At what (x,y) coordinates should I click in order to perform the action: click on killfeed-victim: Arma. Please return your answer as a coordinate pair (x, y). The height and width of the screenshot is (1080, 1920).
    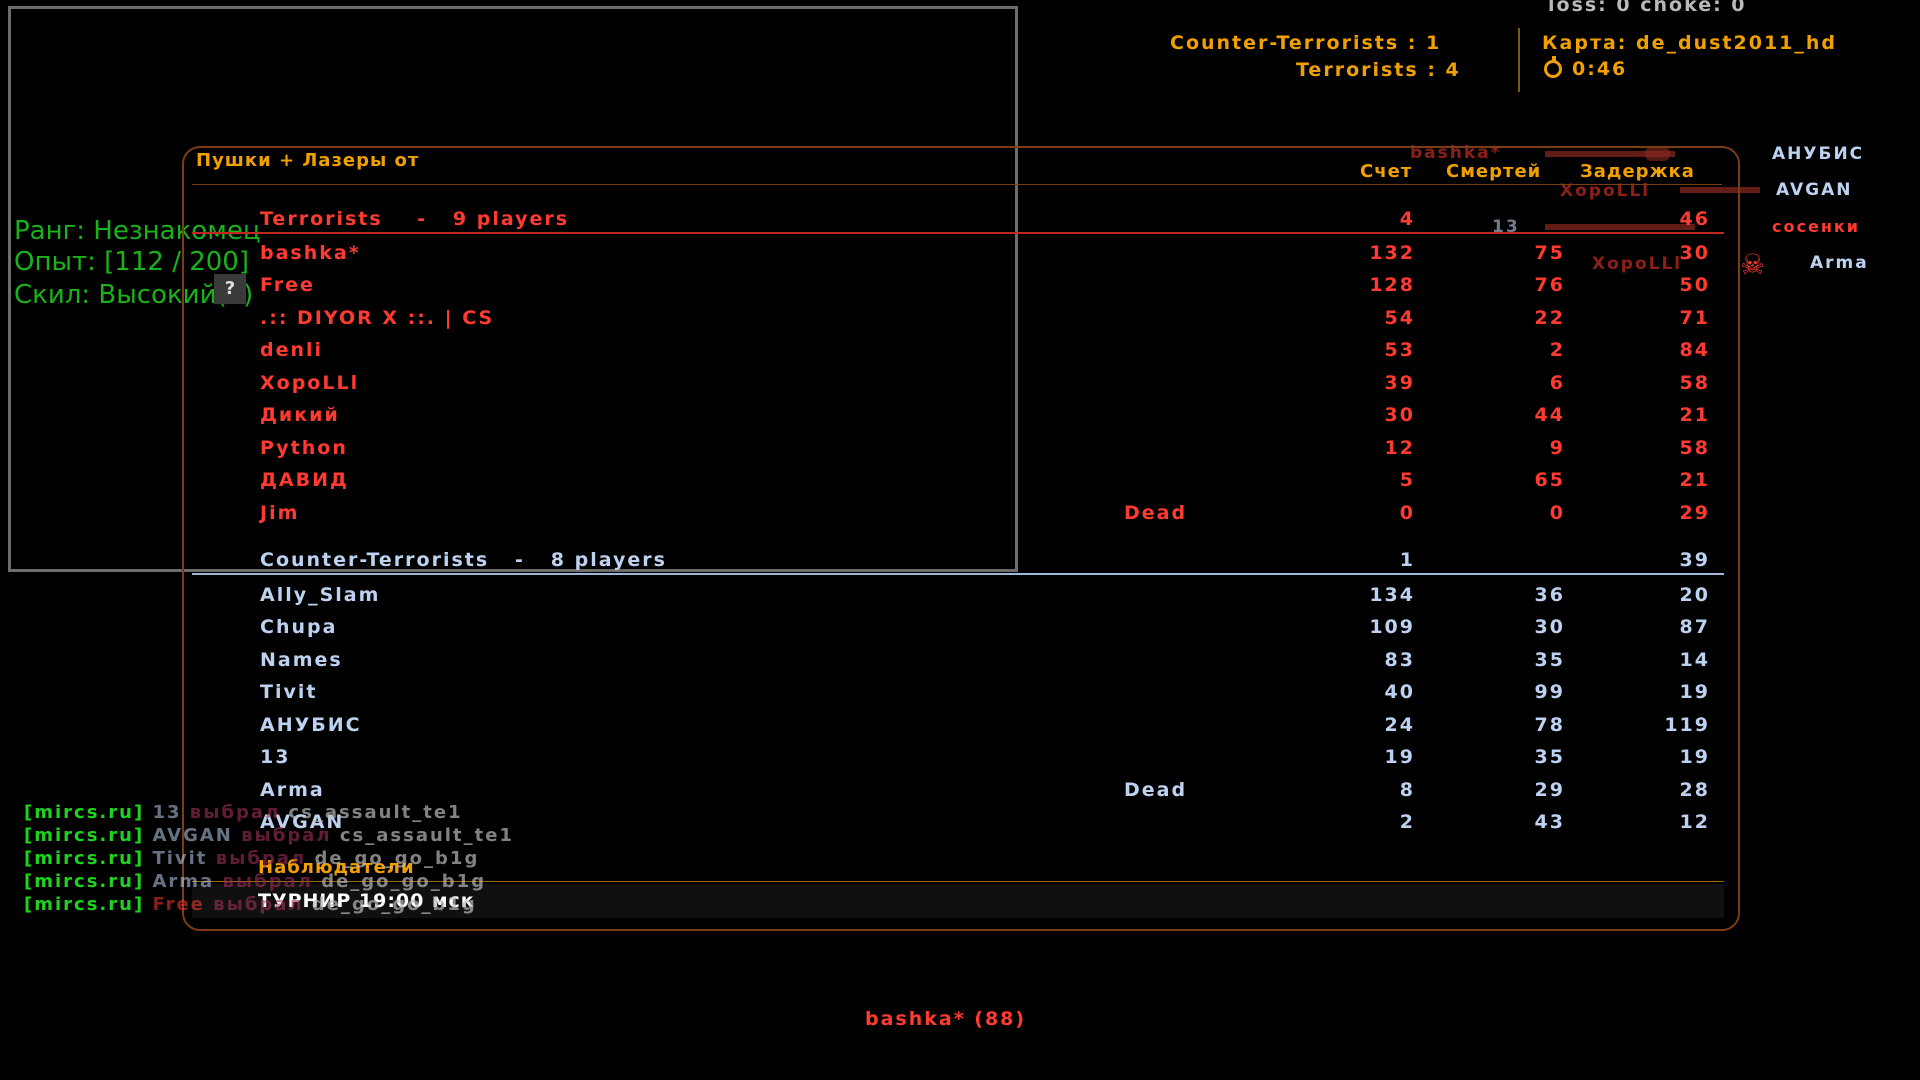
    Looking at the image, I should click on (1839, 263).